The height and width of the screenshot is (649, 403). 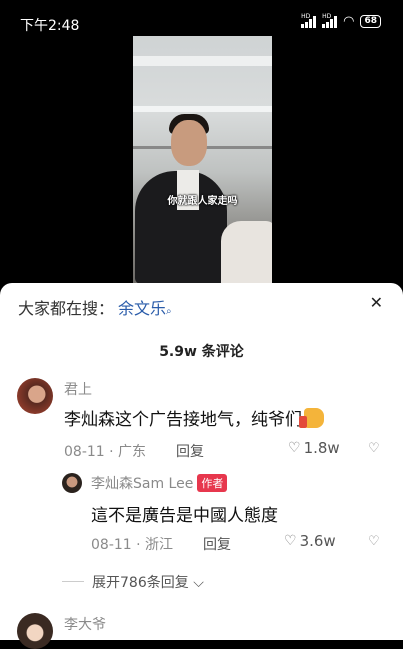 What do you see at coordinates (327, 16) in the screenshot?
I see `network-type-2: HD` at bounding box center [327, 16].